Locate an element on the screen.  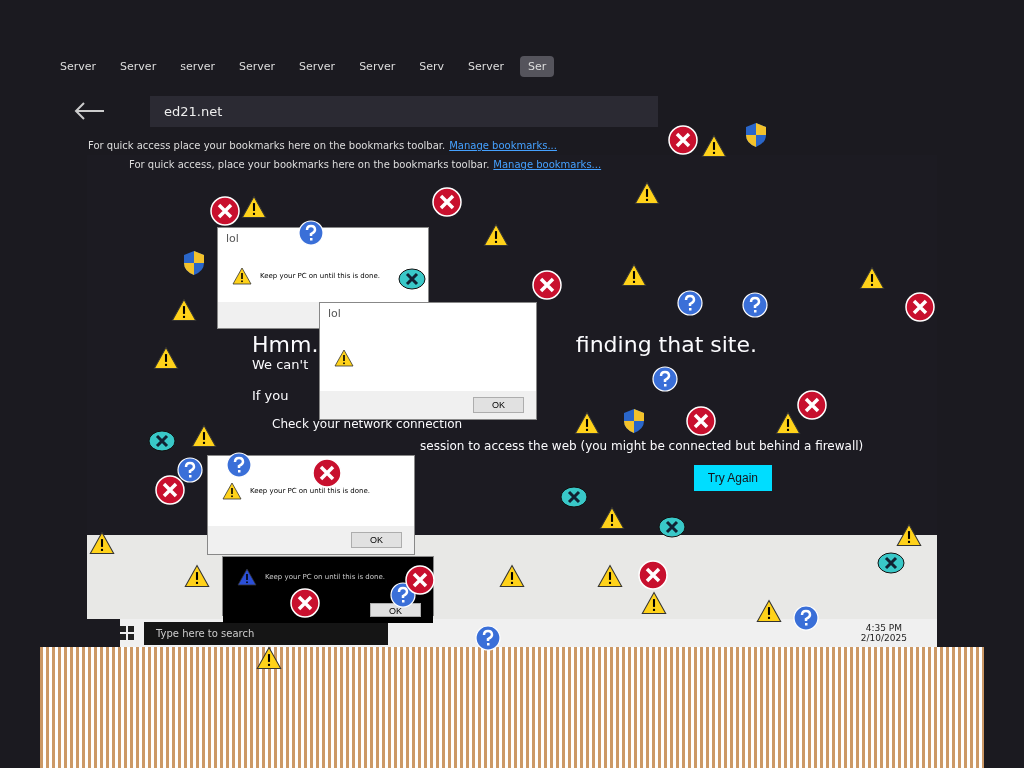
error-heading: Hmm. is located at coordinates (285, 344).